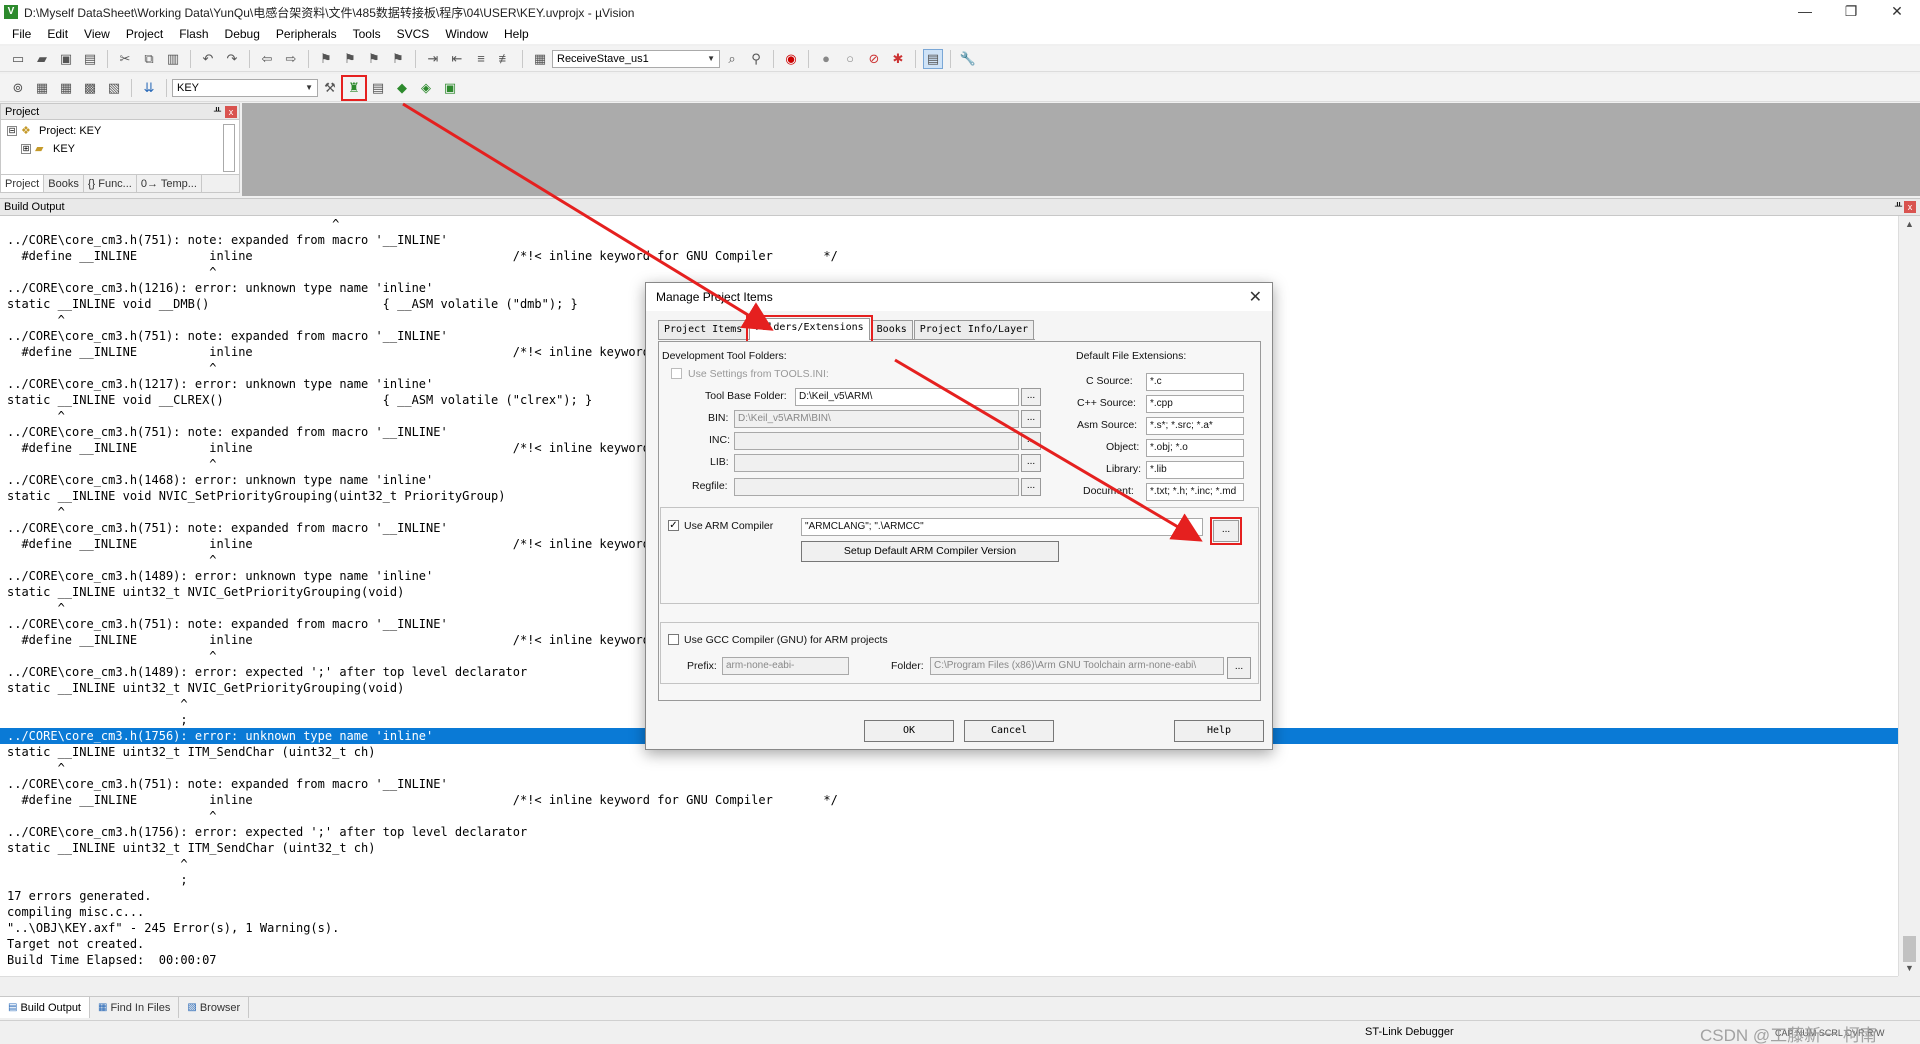 The width and height of the screenshot is (1920, 1044). What do you see at coordinates (90, 88) in the screenshot?
I see `batch-build-icon: ▩` at bounding box center [90, 88].